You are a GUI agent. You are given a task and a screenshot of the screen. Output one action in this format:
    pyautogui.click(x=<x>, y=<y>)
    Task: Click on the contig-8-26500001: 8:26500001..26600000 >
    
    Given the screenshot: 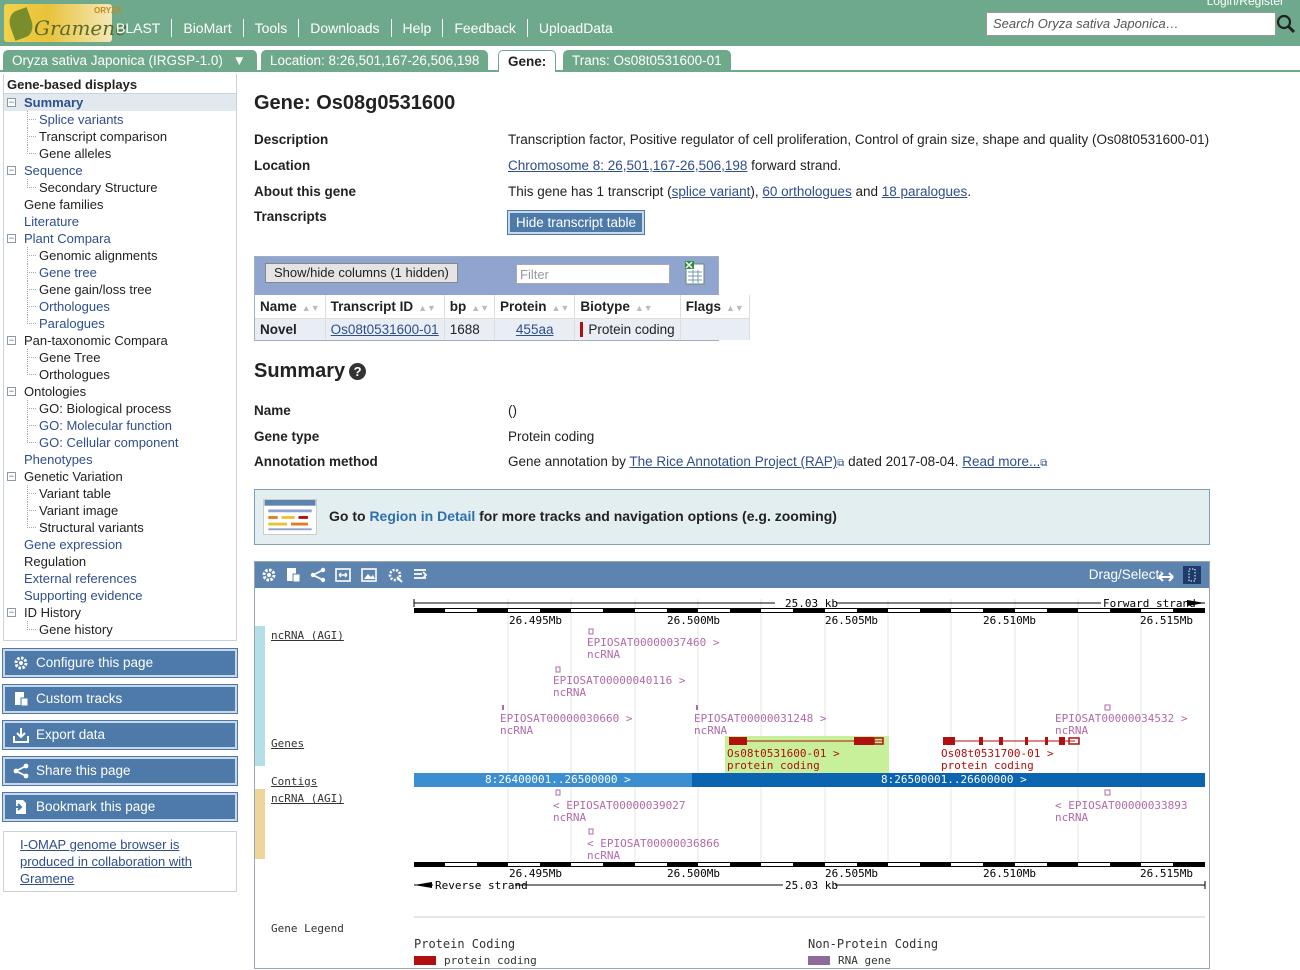 What is the action you would take?
    pyautogui.click(x=954, y=779)
    